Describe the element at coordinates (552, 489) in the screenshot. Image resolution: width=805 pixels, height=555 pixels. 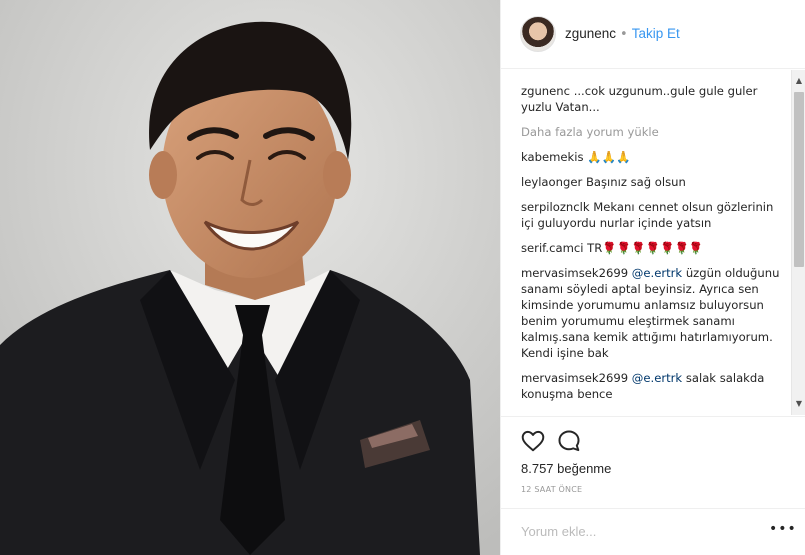
I see `post-timestamp: 12 SAAT ÖNCE` at that location.